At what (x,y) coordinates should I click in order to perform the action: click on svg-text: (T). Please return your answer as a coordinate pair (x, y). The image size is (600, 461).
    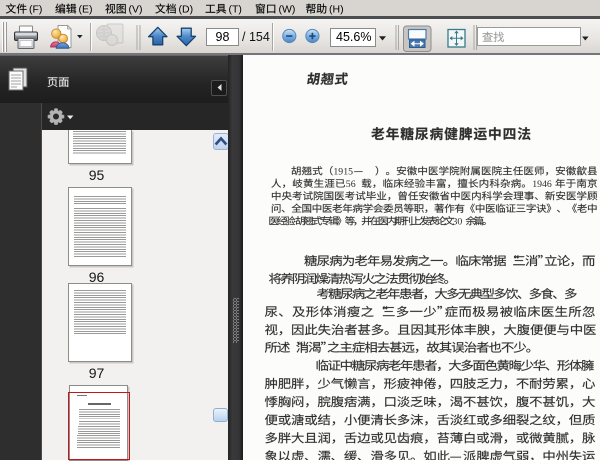
    Looking at the image, I should click on (235, 9).